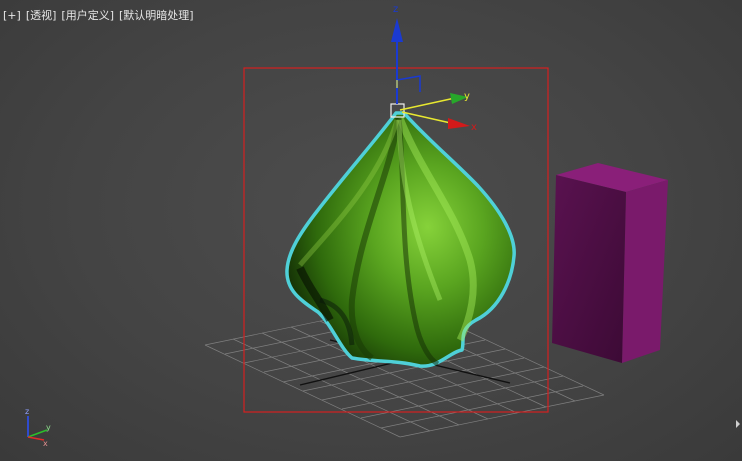 The height and width of the screenshot is (461, 742). Describe the element at coordinates (397, 30) in the screenshot. I see `gizmo-z-arrow` at that location.